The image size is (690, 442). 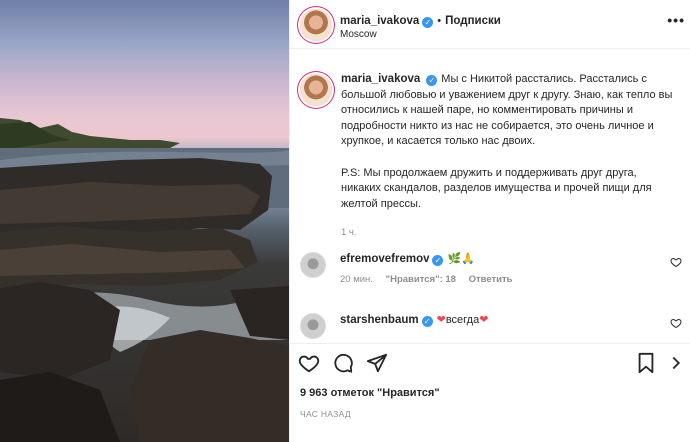 What do you see at coordinates (380, 79) in the screenshot?
I see `caption-username: maria_ivakova` at bounding box center [380, 79].